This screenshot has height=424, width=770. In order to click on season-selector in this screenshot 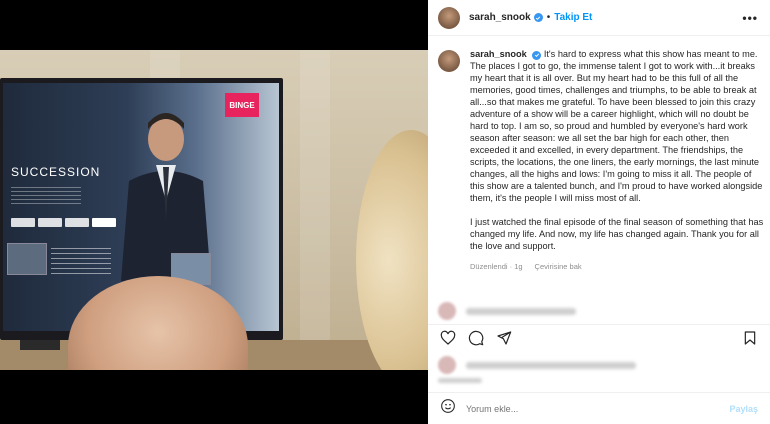, I will do `click(63, 222)`.